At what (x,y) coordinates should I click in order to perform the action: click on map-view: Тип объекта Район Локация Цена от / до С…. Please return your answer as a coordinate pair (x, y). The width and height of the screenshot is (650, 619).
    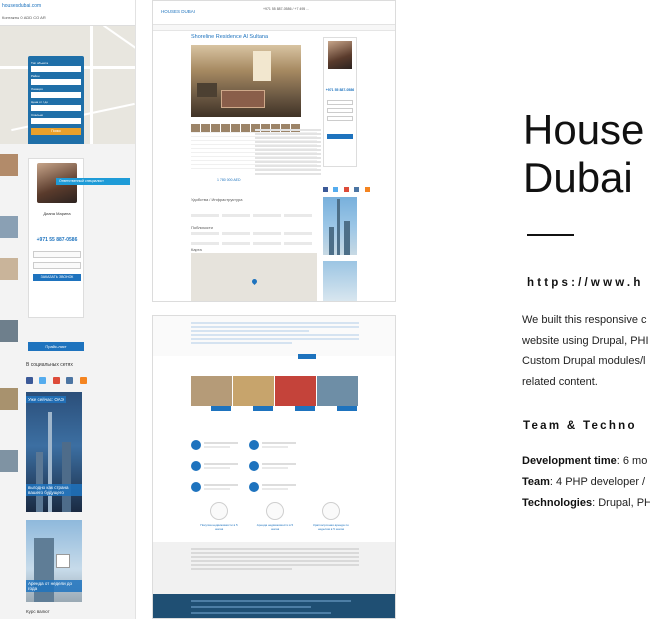
    Looking at the image, I should click on (67, 85).